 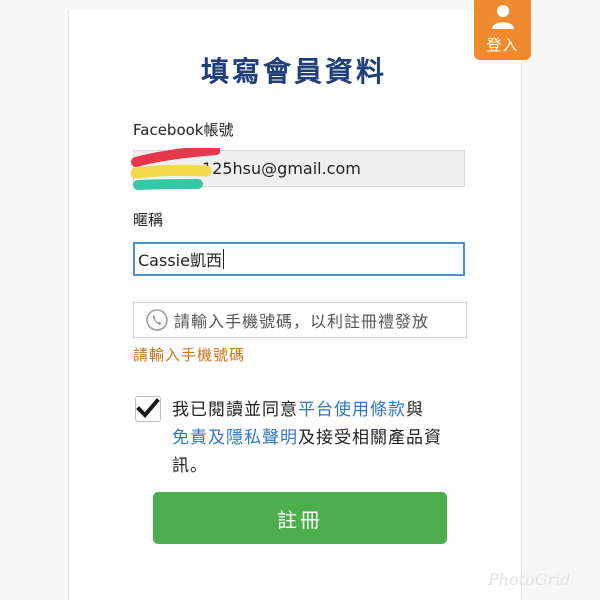 I want to click on agree-text-2: 與, so click(x=415, y=410).